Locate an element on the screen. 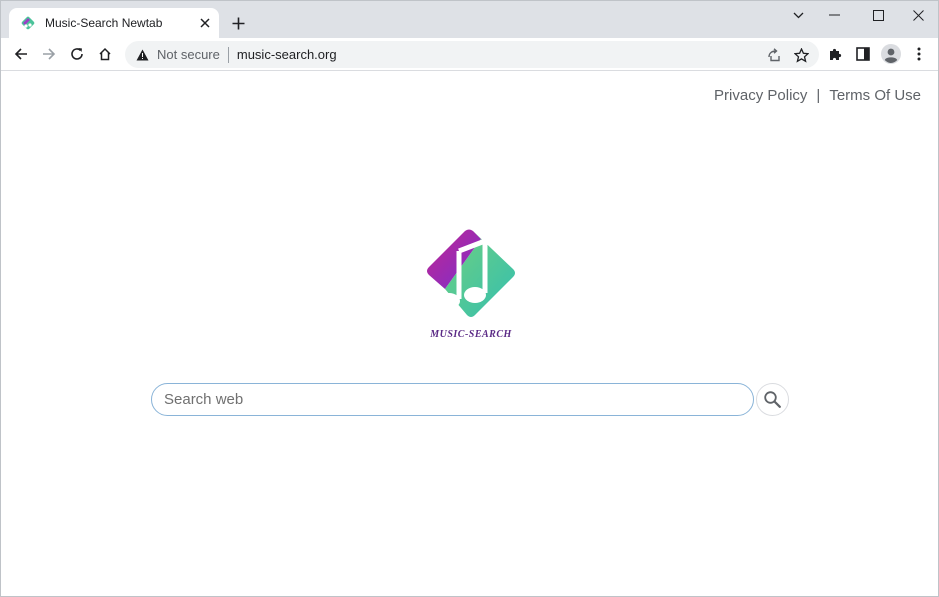 This screenshot has width=939, height=597. search-icon is located at coordinates (772, 399).